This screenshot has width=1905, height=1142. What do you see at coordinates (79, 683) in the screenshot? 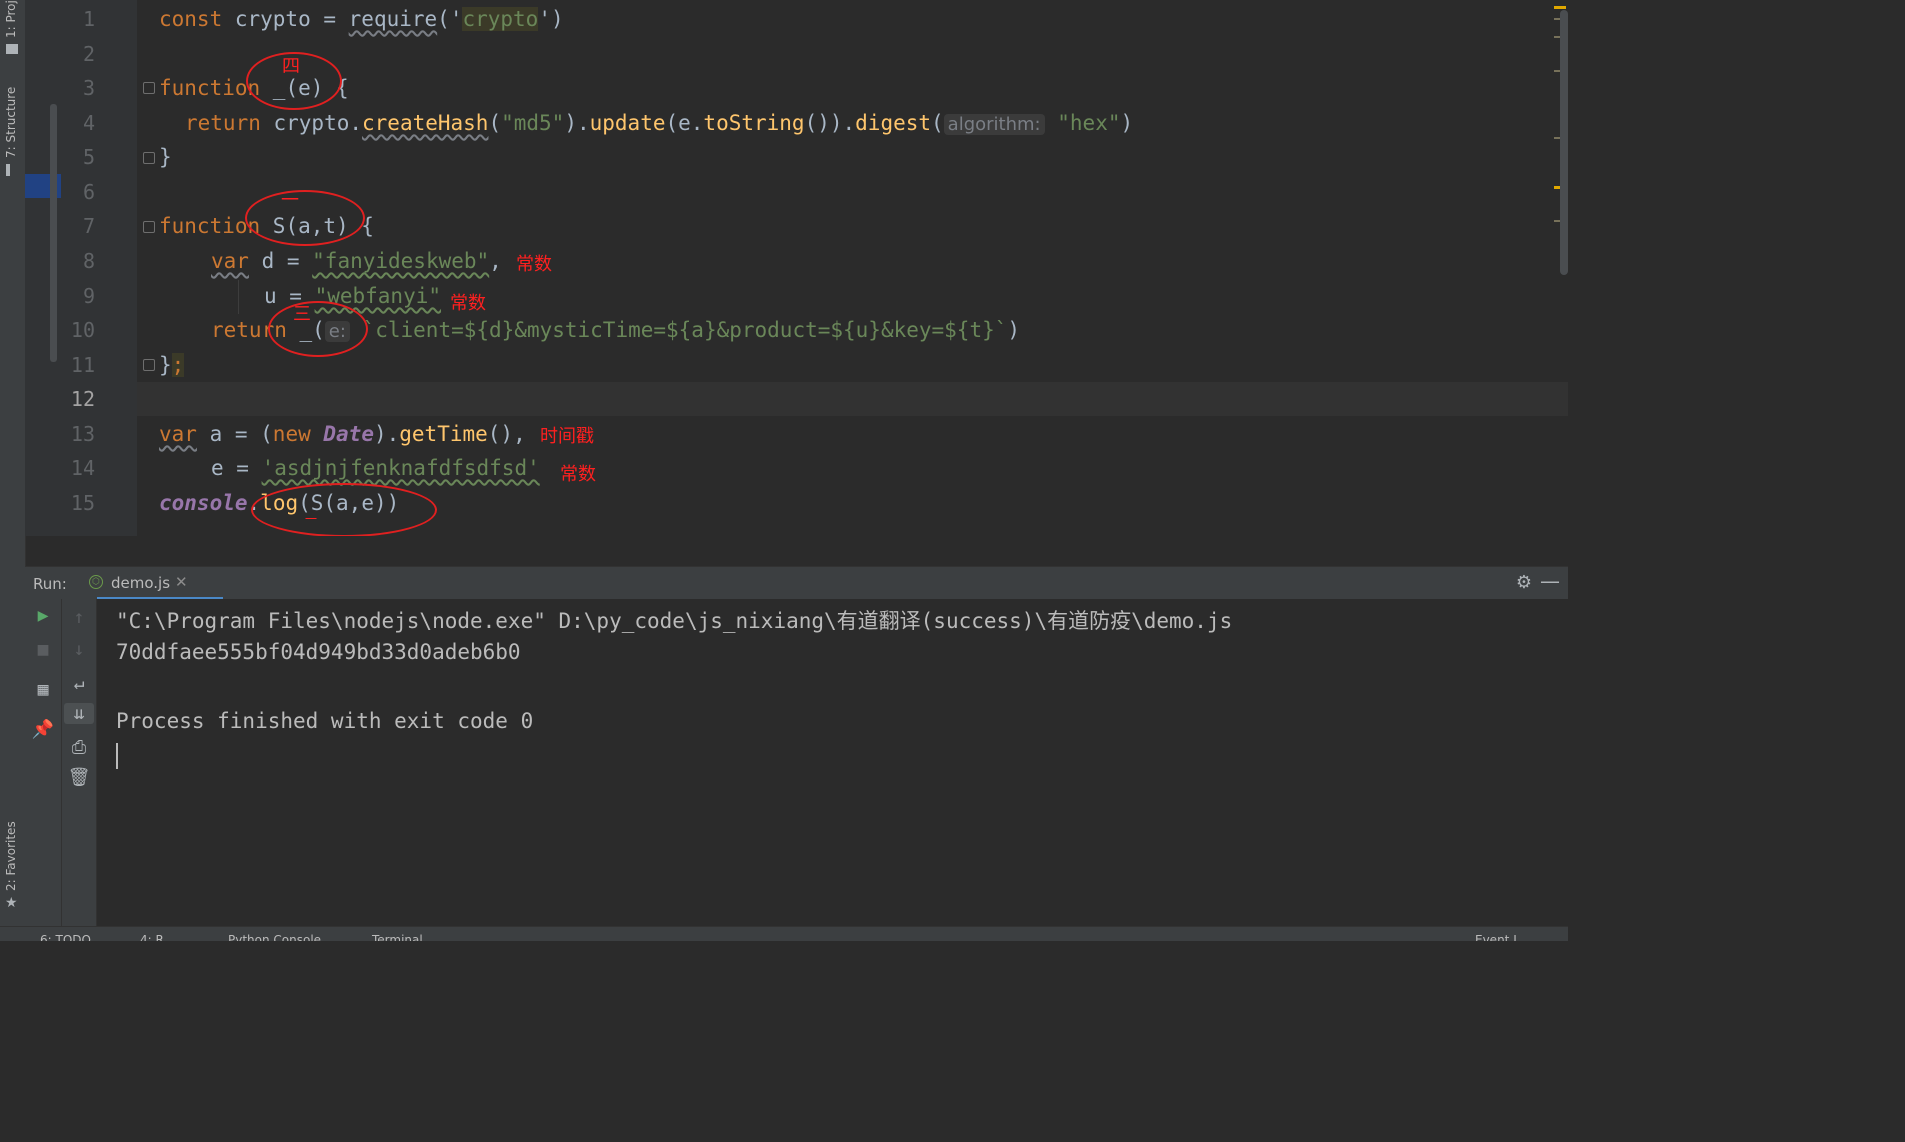
I see `soft-wrap-icon: ↵` at bounding box center [79, 683].